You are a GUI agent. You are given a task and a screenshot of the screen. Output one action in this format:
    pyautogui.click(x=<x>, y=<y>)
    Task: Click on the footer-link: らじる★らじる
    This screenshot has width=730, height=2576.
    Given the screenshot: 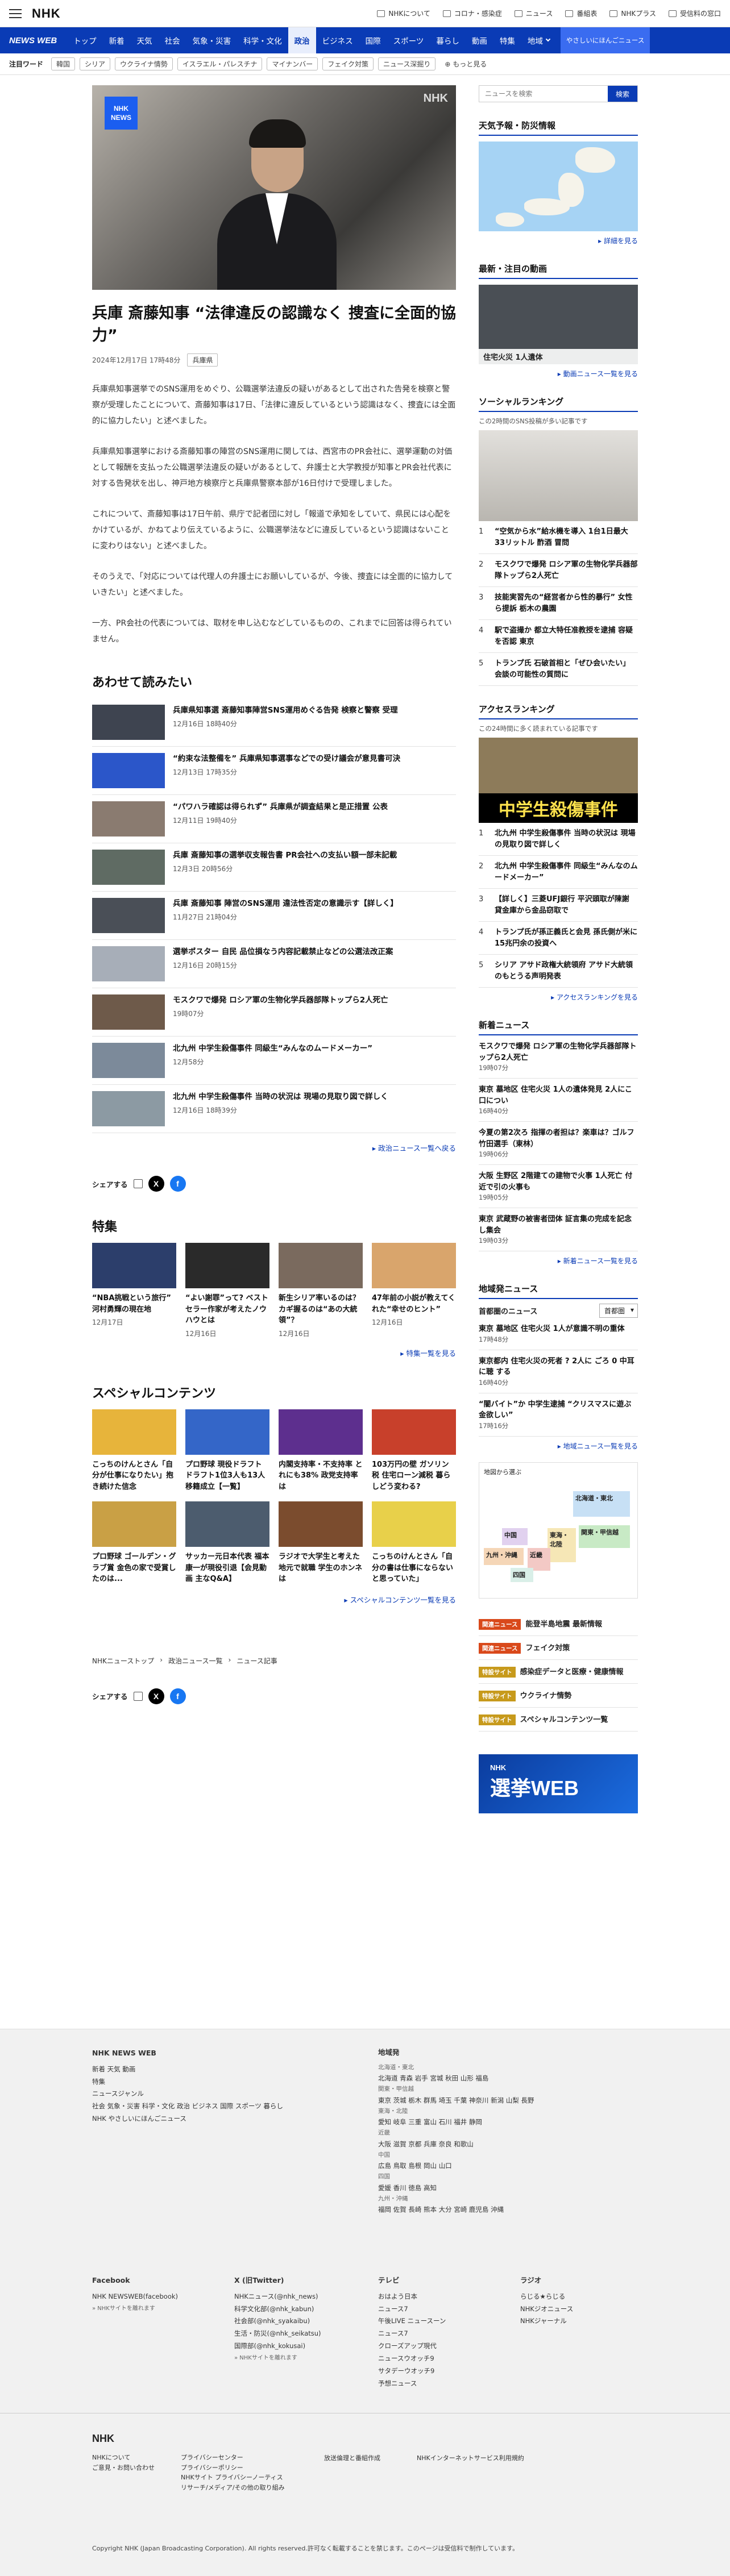 What is the action you would take?
    pyautogui.click(x=577, y=2297)
    